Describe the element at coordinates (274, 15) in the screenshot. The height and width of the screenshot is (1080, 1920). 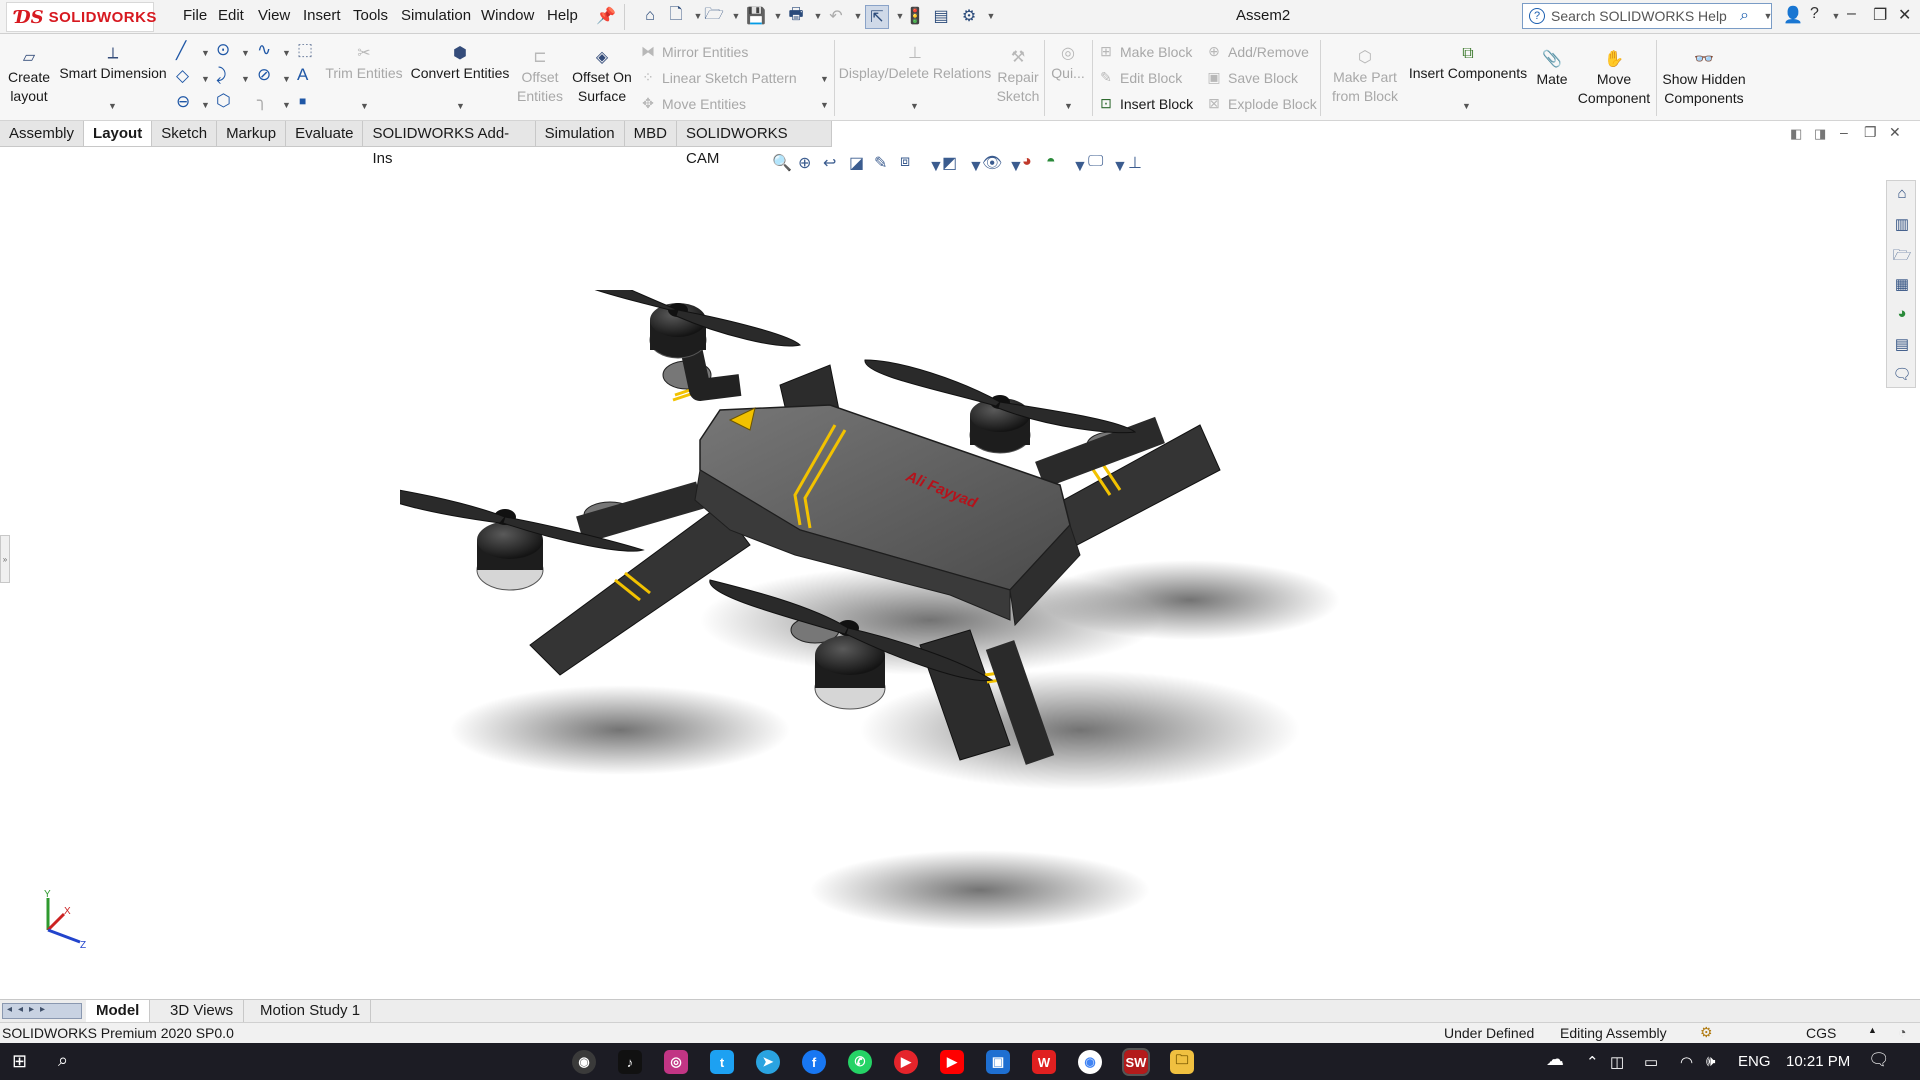
I see `menu-view: View` at that location.